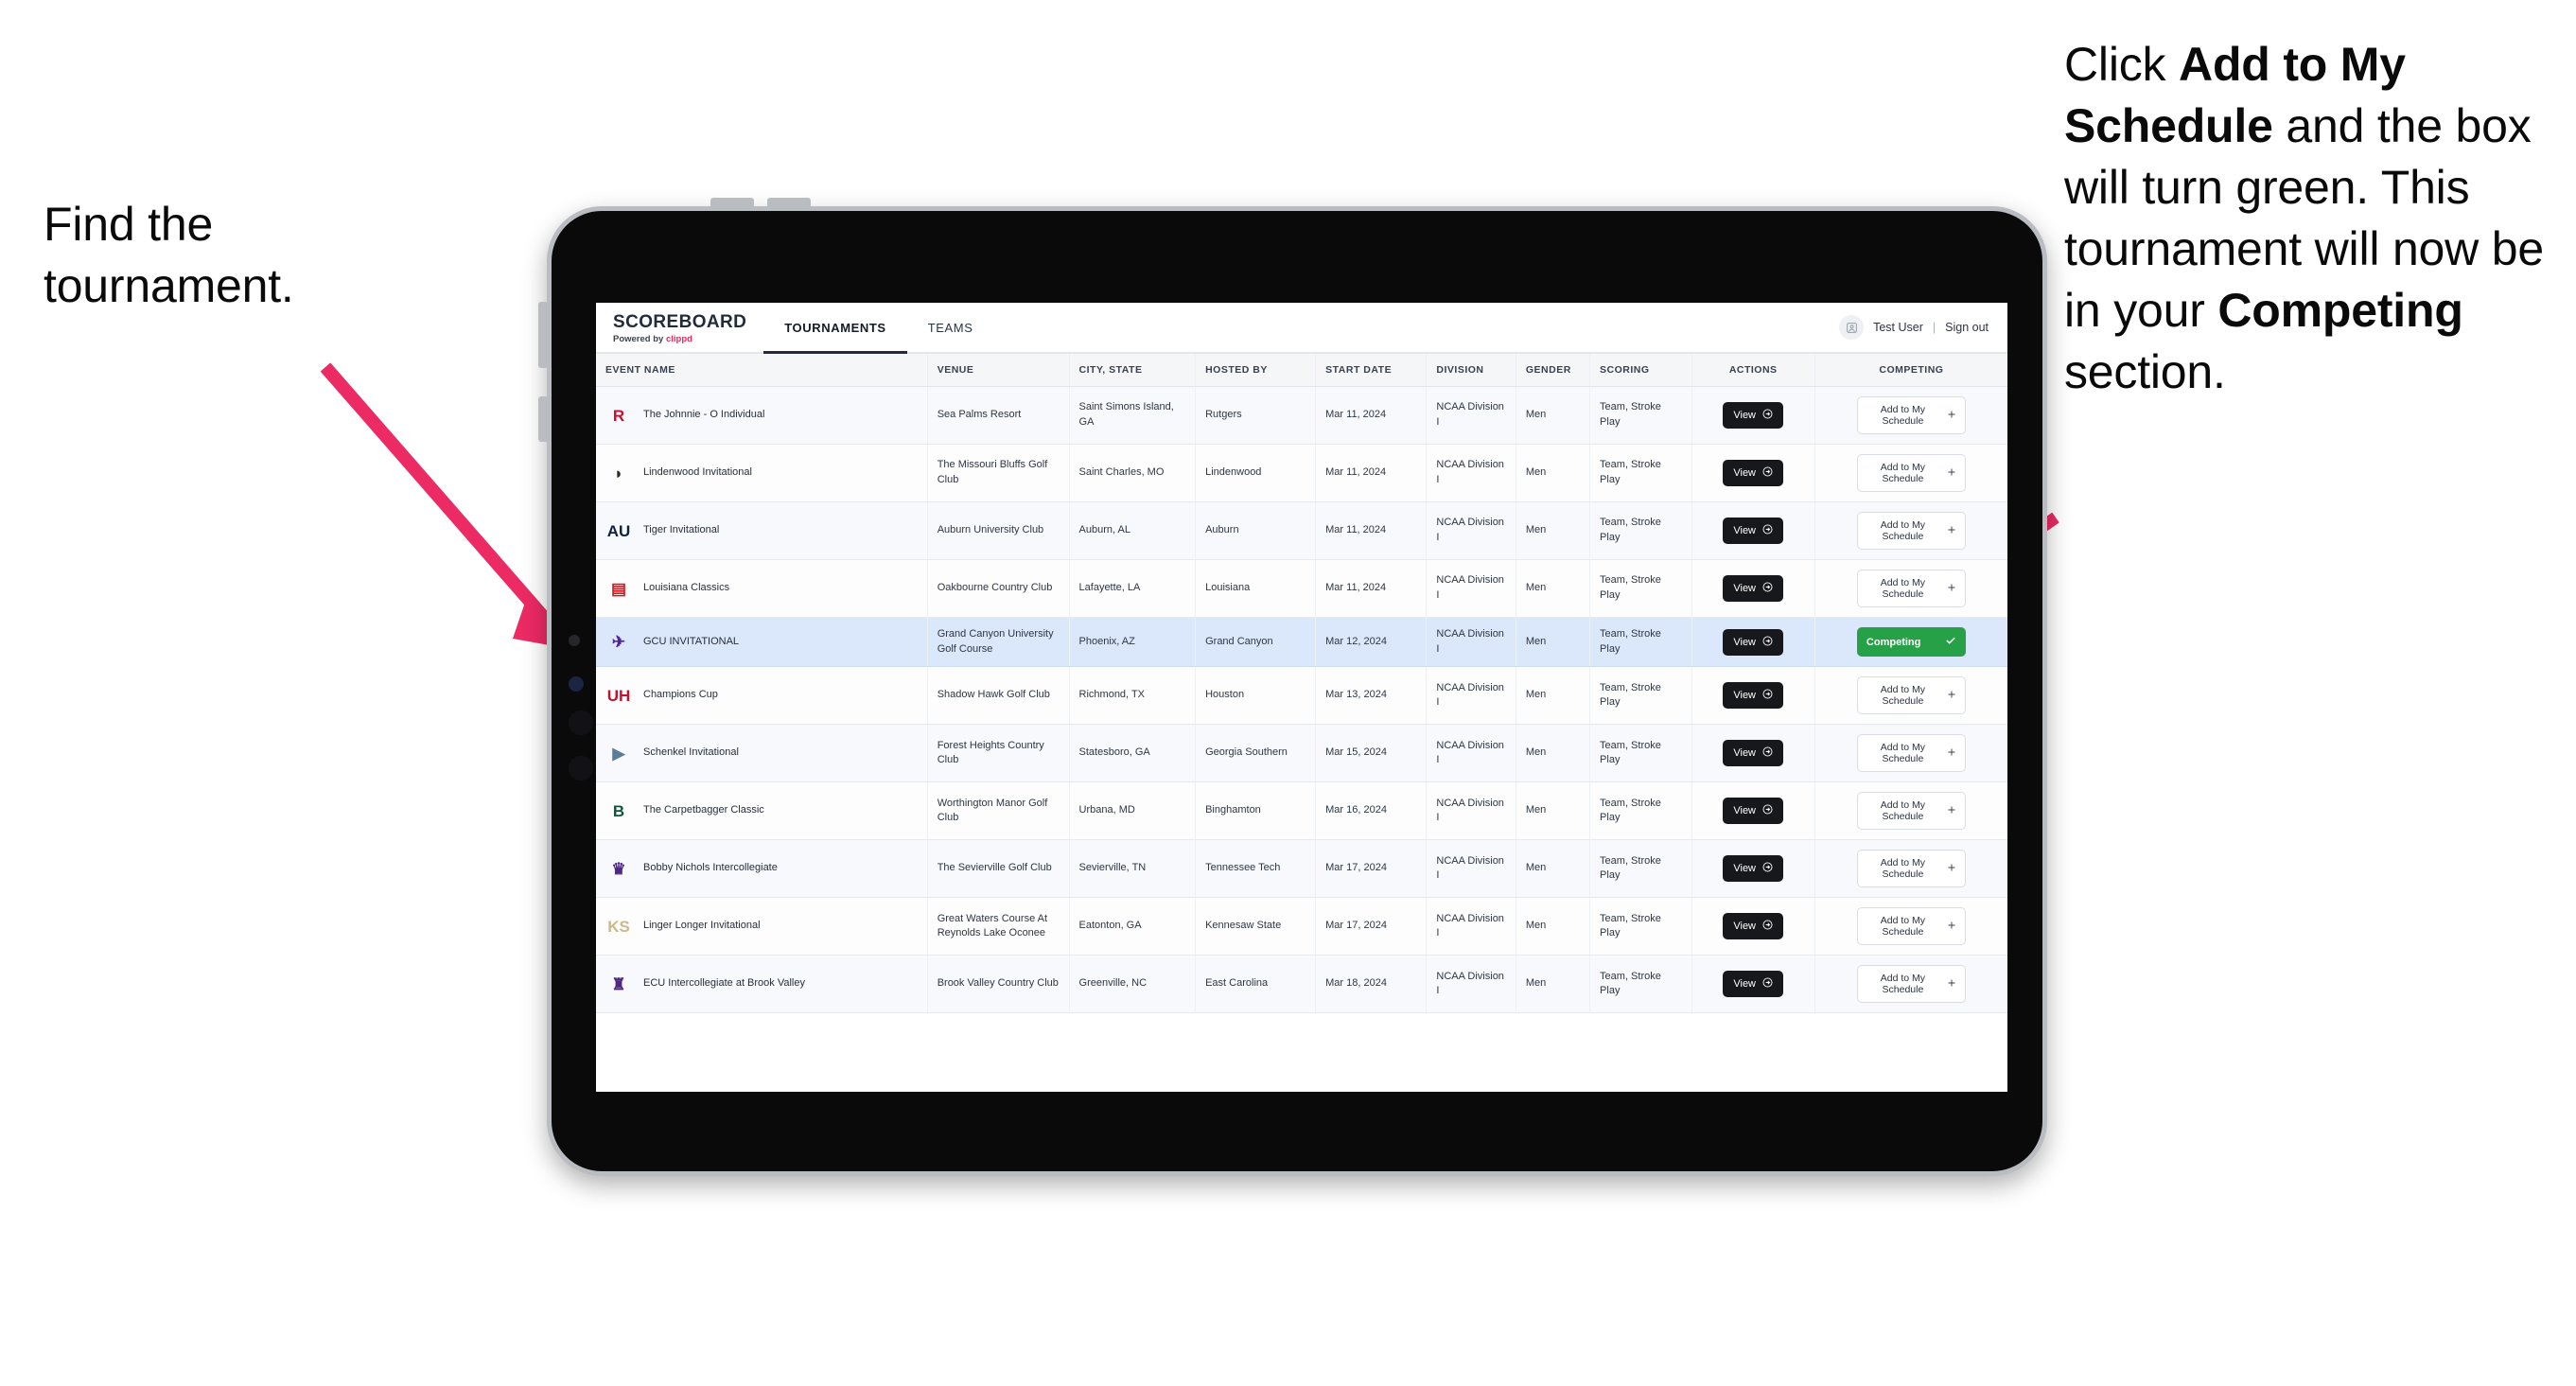  I want to click on volume-down-button, so click(789, 203).